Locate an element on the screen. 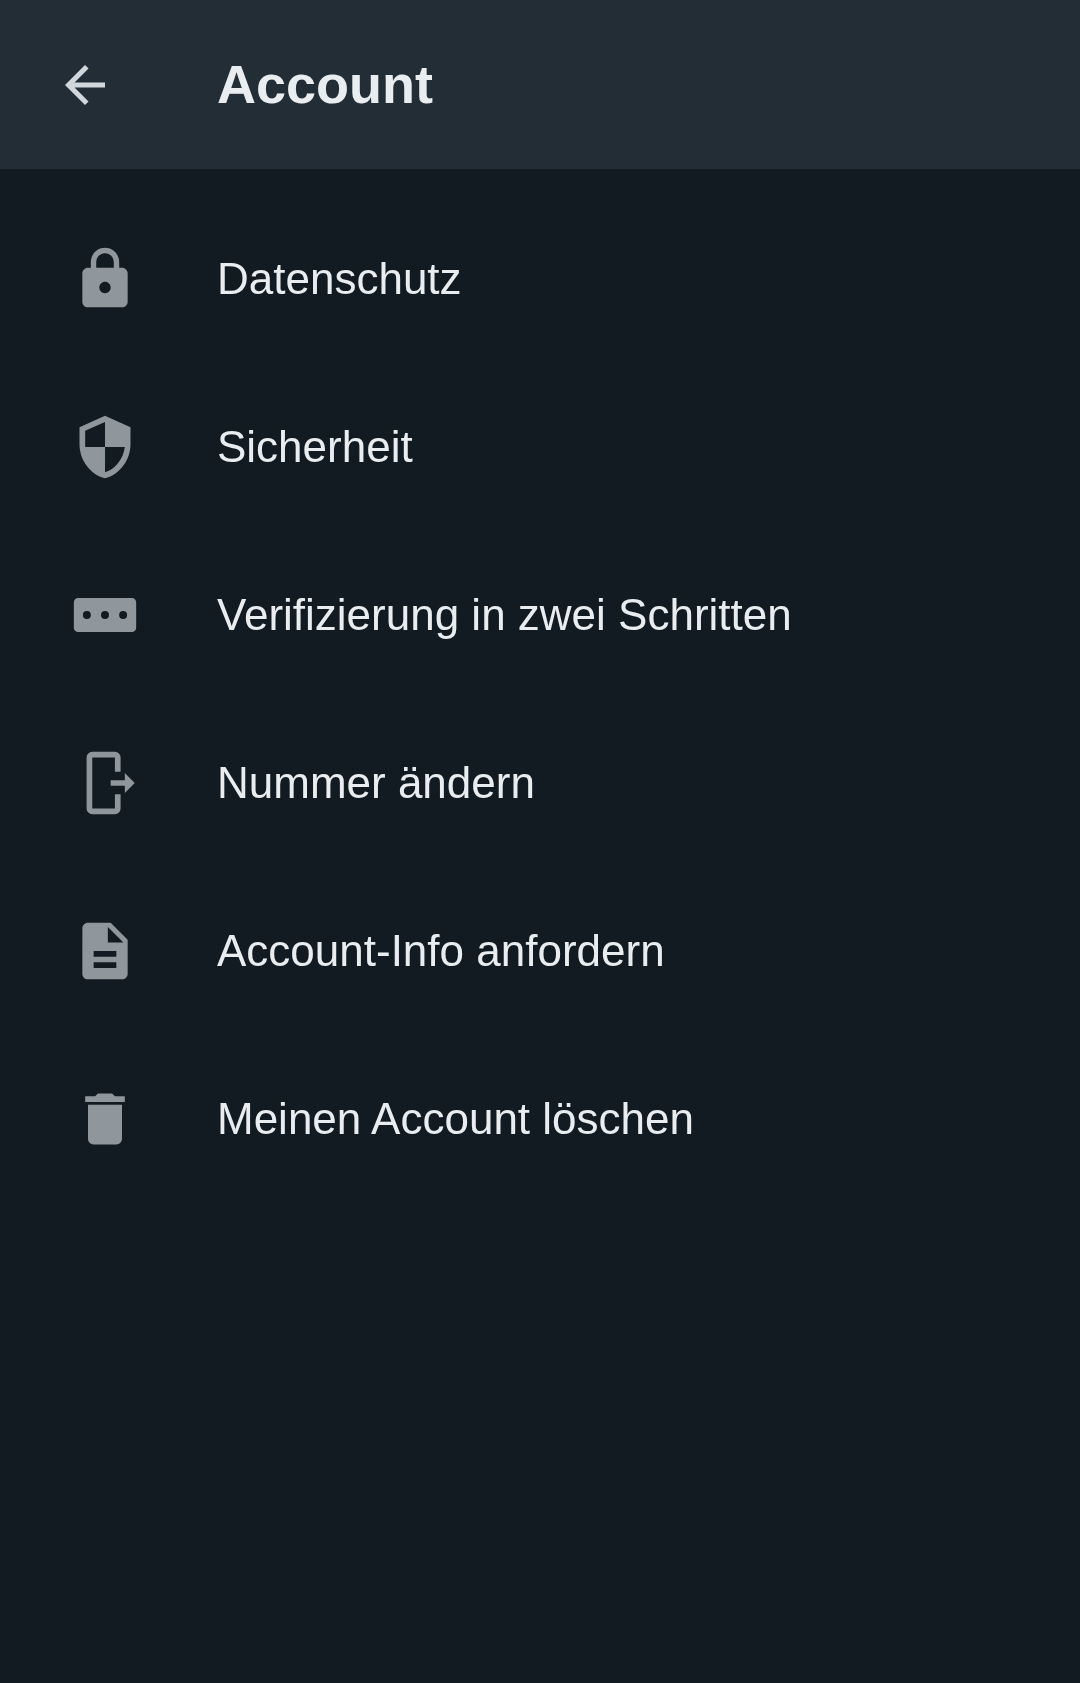 The height and width of the screenshot is (1683, 1080). item-label: Verifizierung in zwei Schritten is located at coordinates (504, 615).